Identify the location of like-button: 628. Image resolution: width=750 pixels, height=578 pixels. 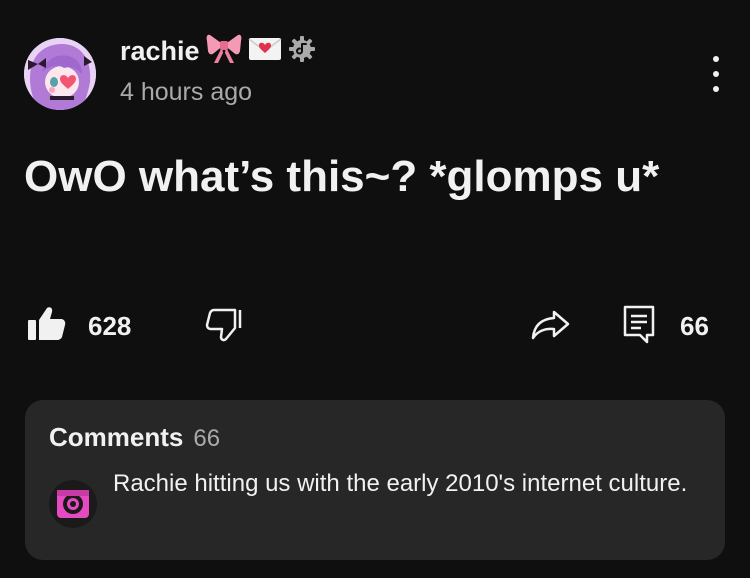
(78, 326).